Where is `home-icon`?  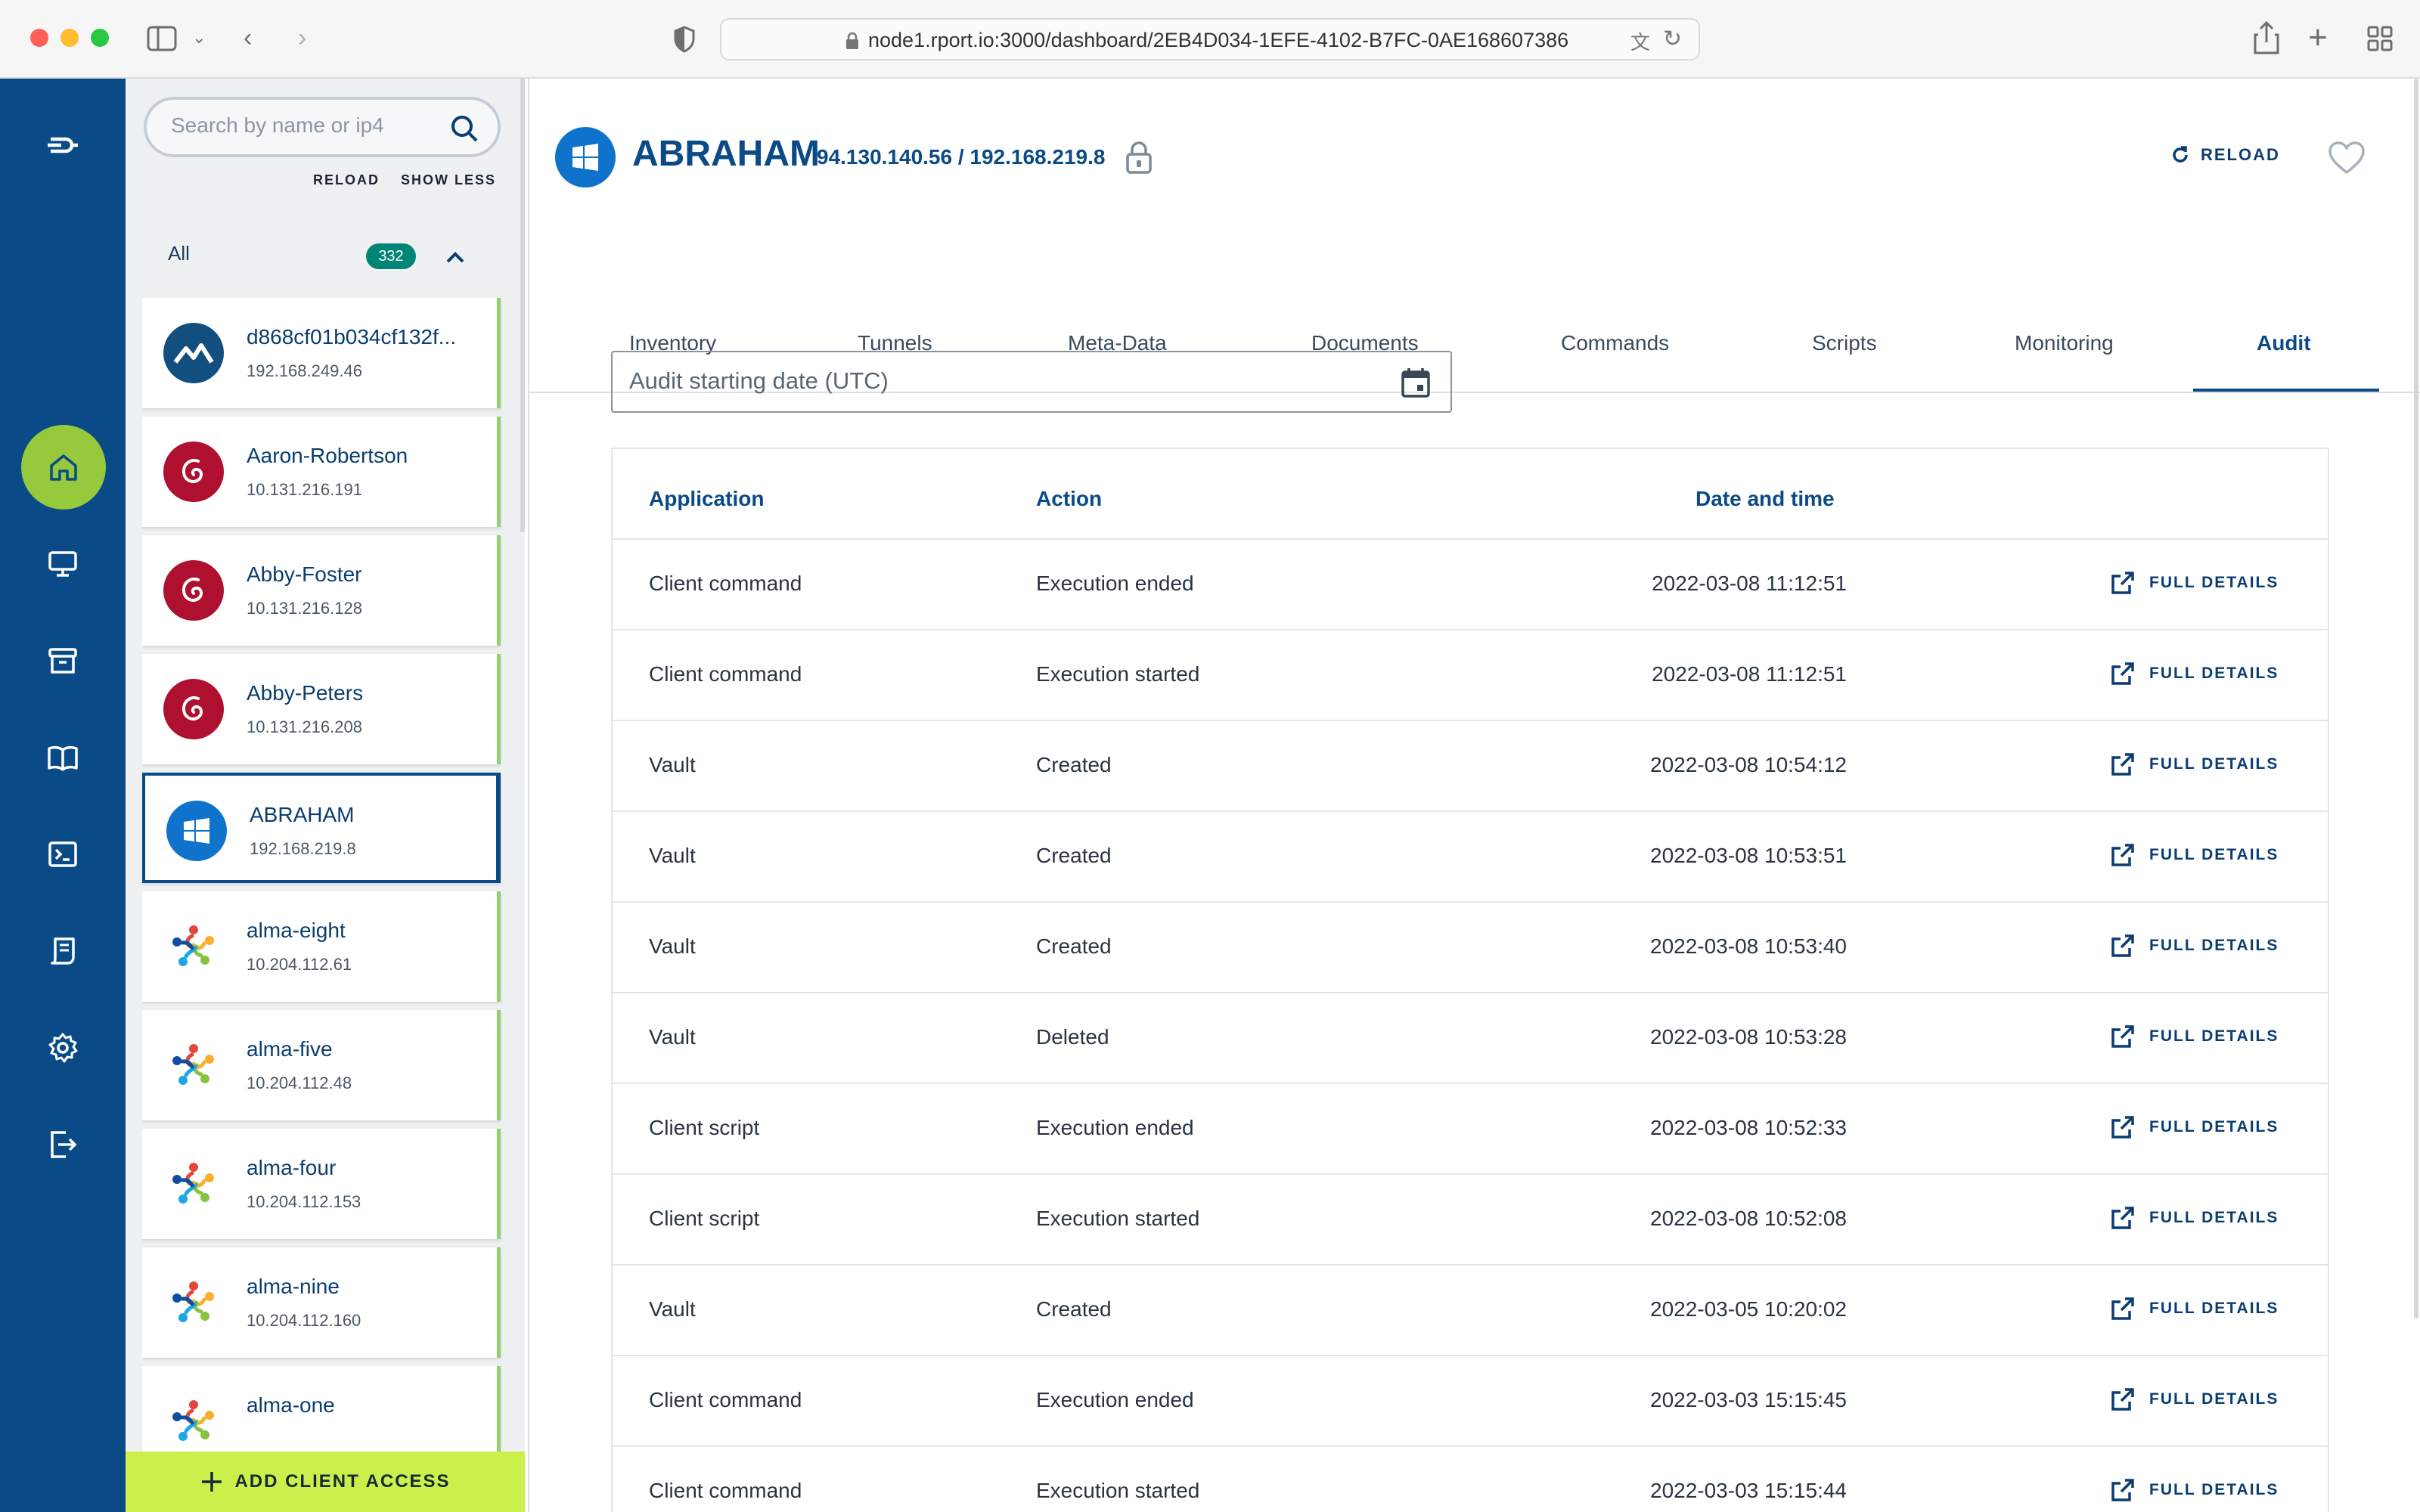
home-icon is located at coordinates (64, 468).